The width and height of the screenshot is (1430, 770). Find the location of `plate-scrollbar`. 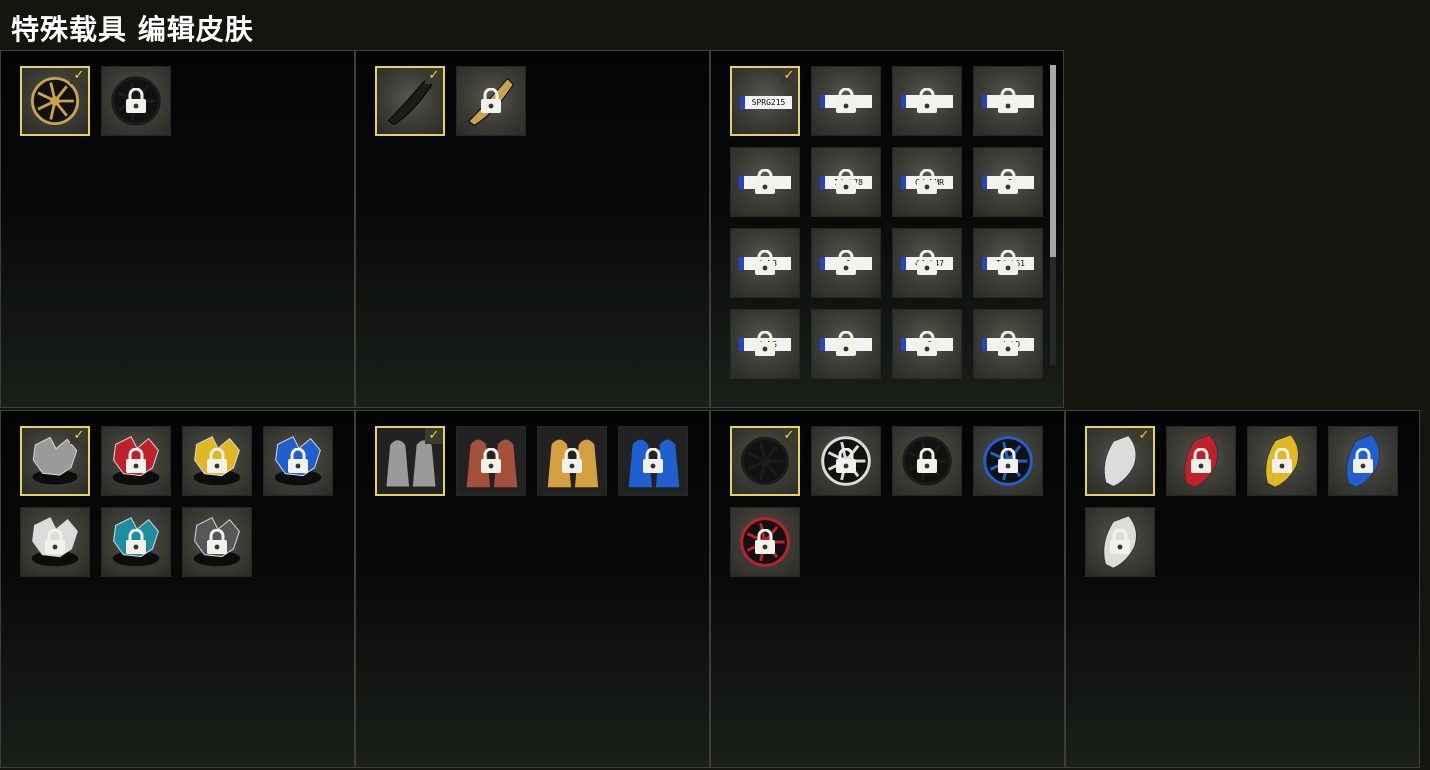

plate-scrollbar is located at coordinates (1053, 215).